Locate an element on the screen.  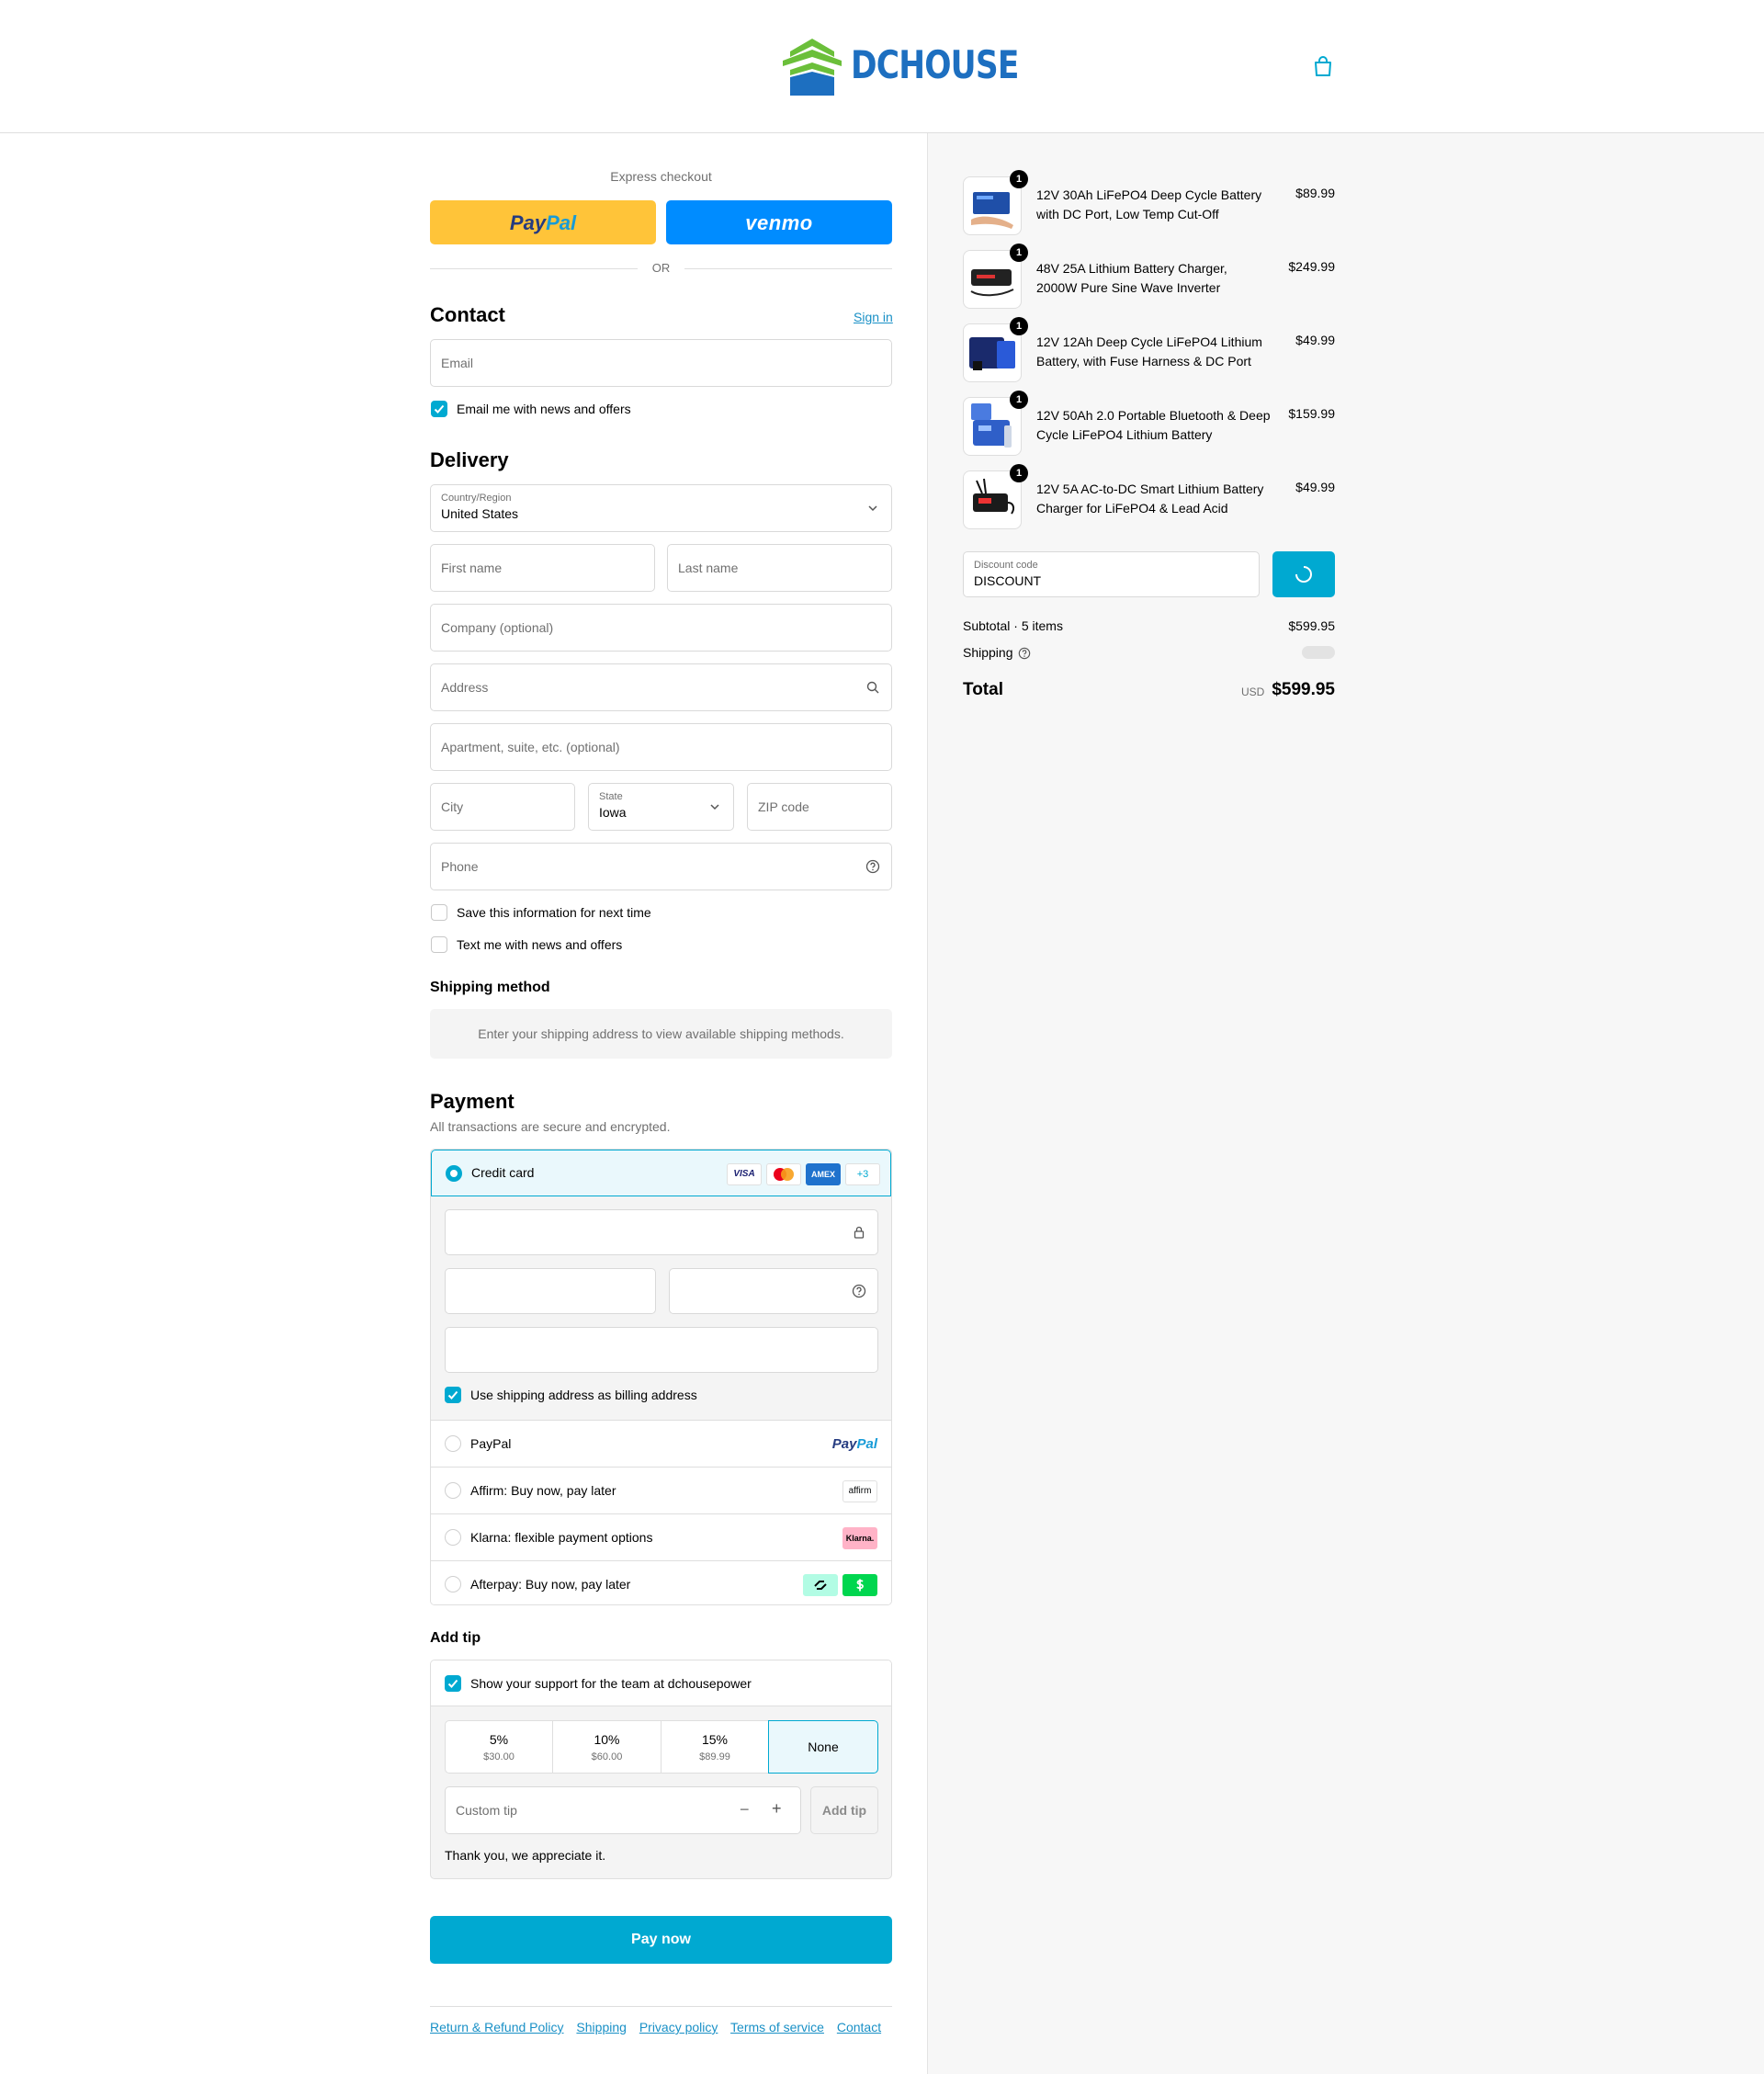
afterpay-option: Afterpay: Buy now, pay later is located at coordinates (661, 1582).